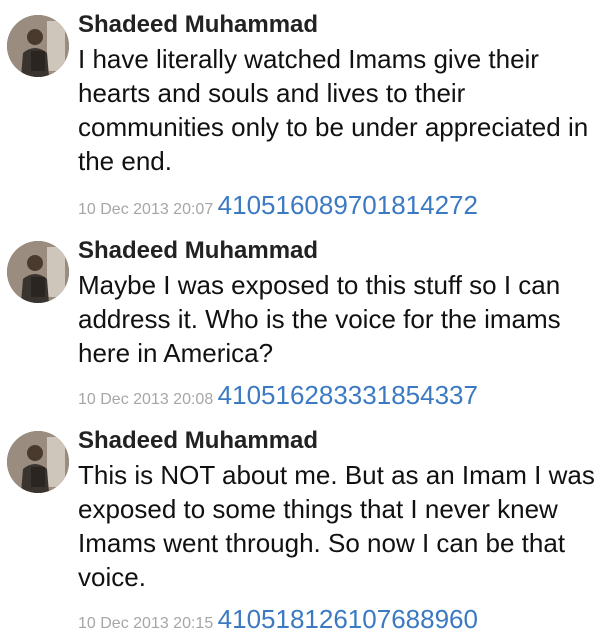 This screenshot has width=600, height=639. I want to click on tweet-meta: 10 Dec 2013 20:08 410516283331854337, so click(278, 395).